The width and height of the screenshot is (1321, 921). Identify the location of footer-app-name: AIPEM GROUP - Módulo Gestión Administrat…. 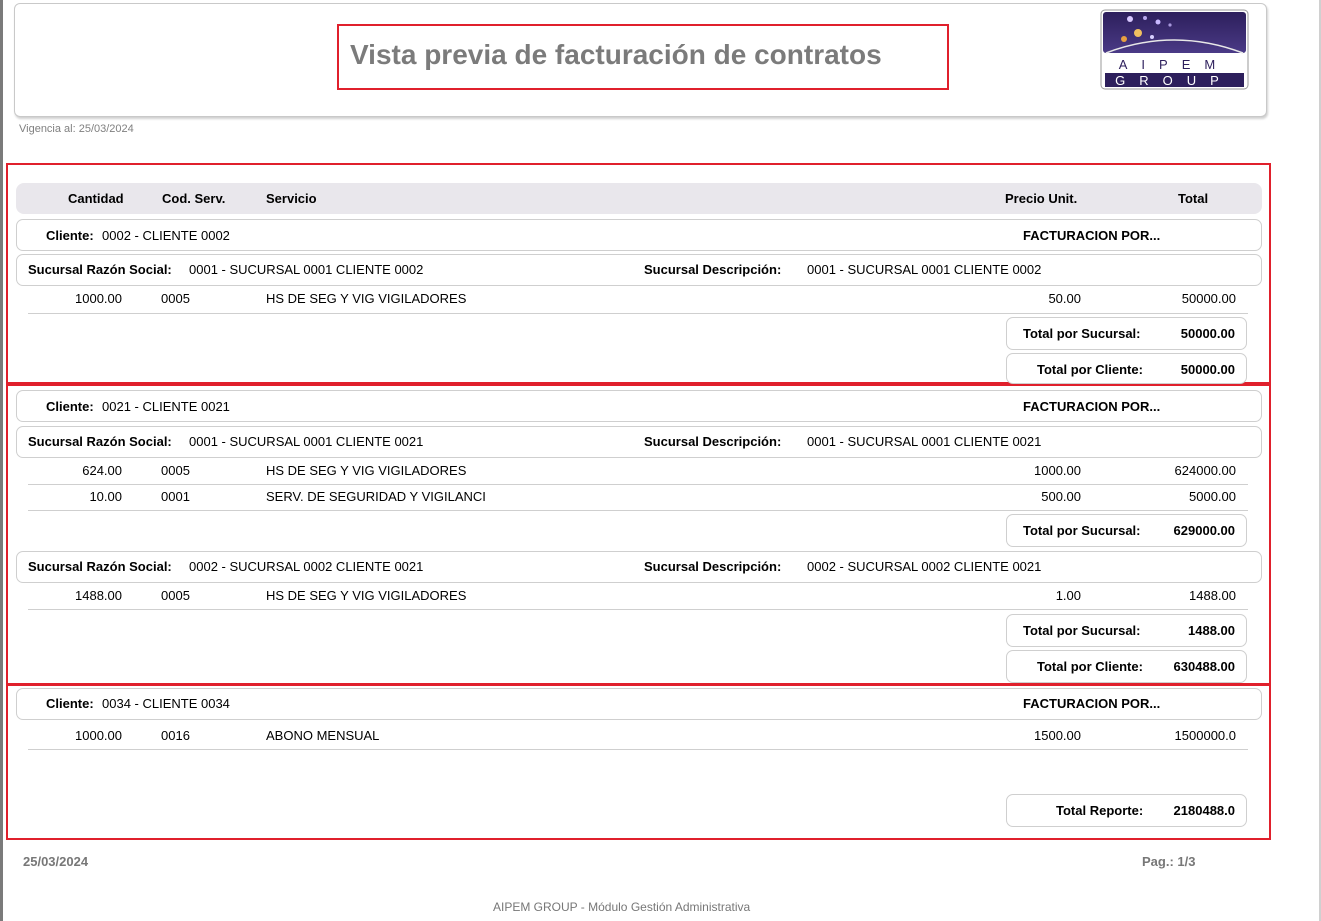
(622, 907).